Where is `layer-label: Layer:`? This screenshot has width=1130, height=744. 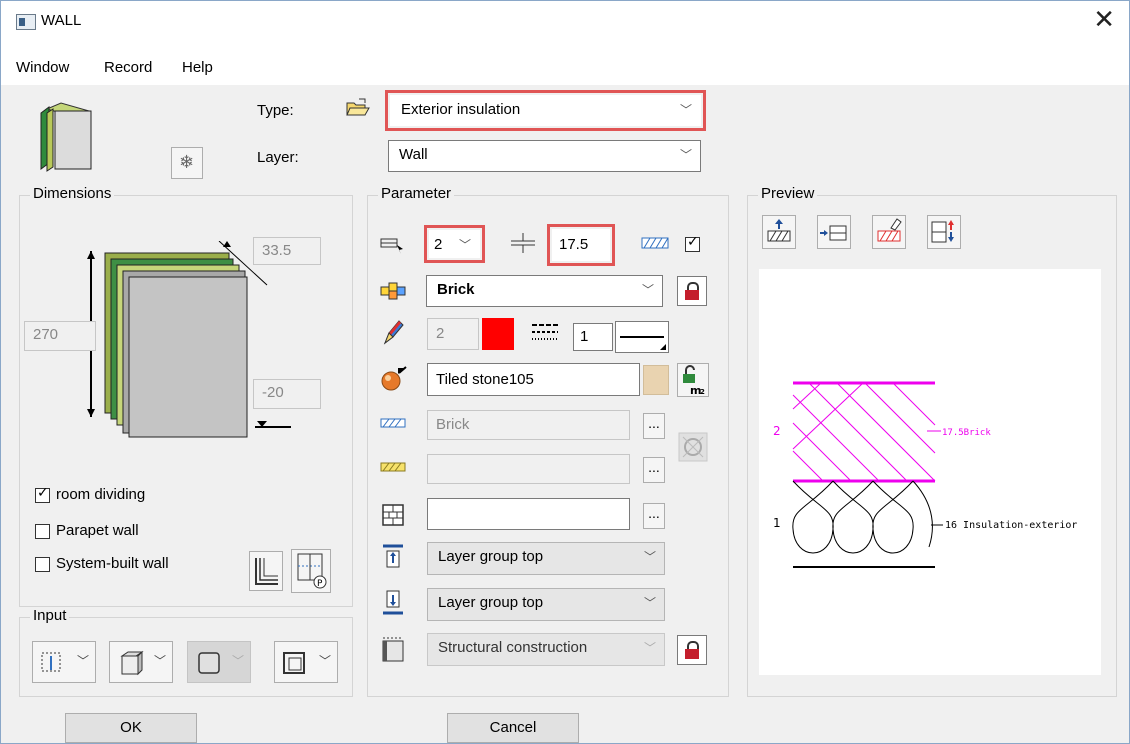 layer-label: Layer: is located at coordinates (278, 157).